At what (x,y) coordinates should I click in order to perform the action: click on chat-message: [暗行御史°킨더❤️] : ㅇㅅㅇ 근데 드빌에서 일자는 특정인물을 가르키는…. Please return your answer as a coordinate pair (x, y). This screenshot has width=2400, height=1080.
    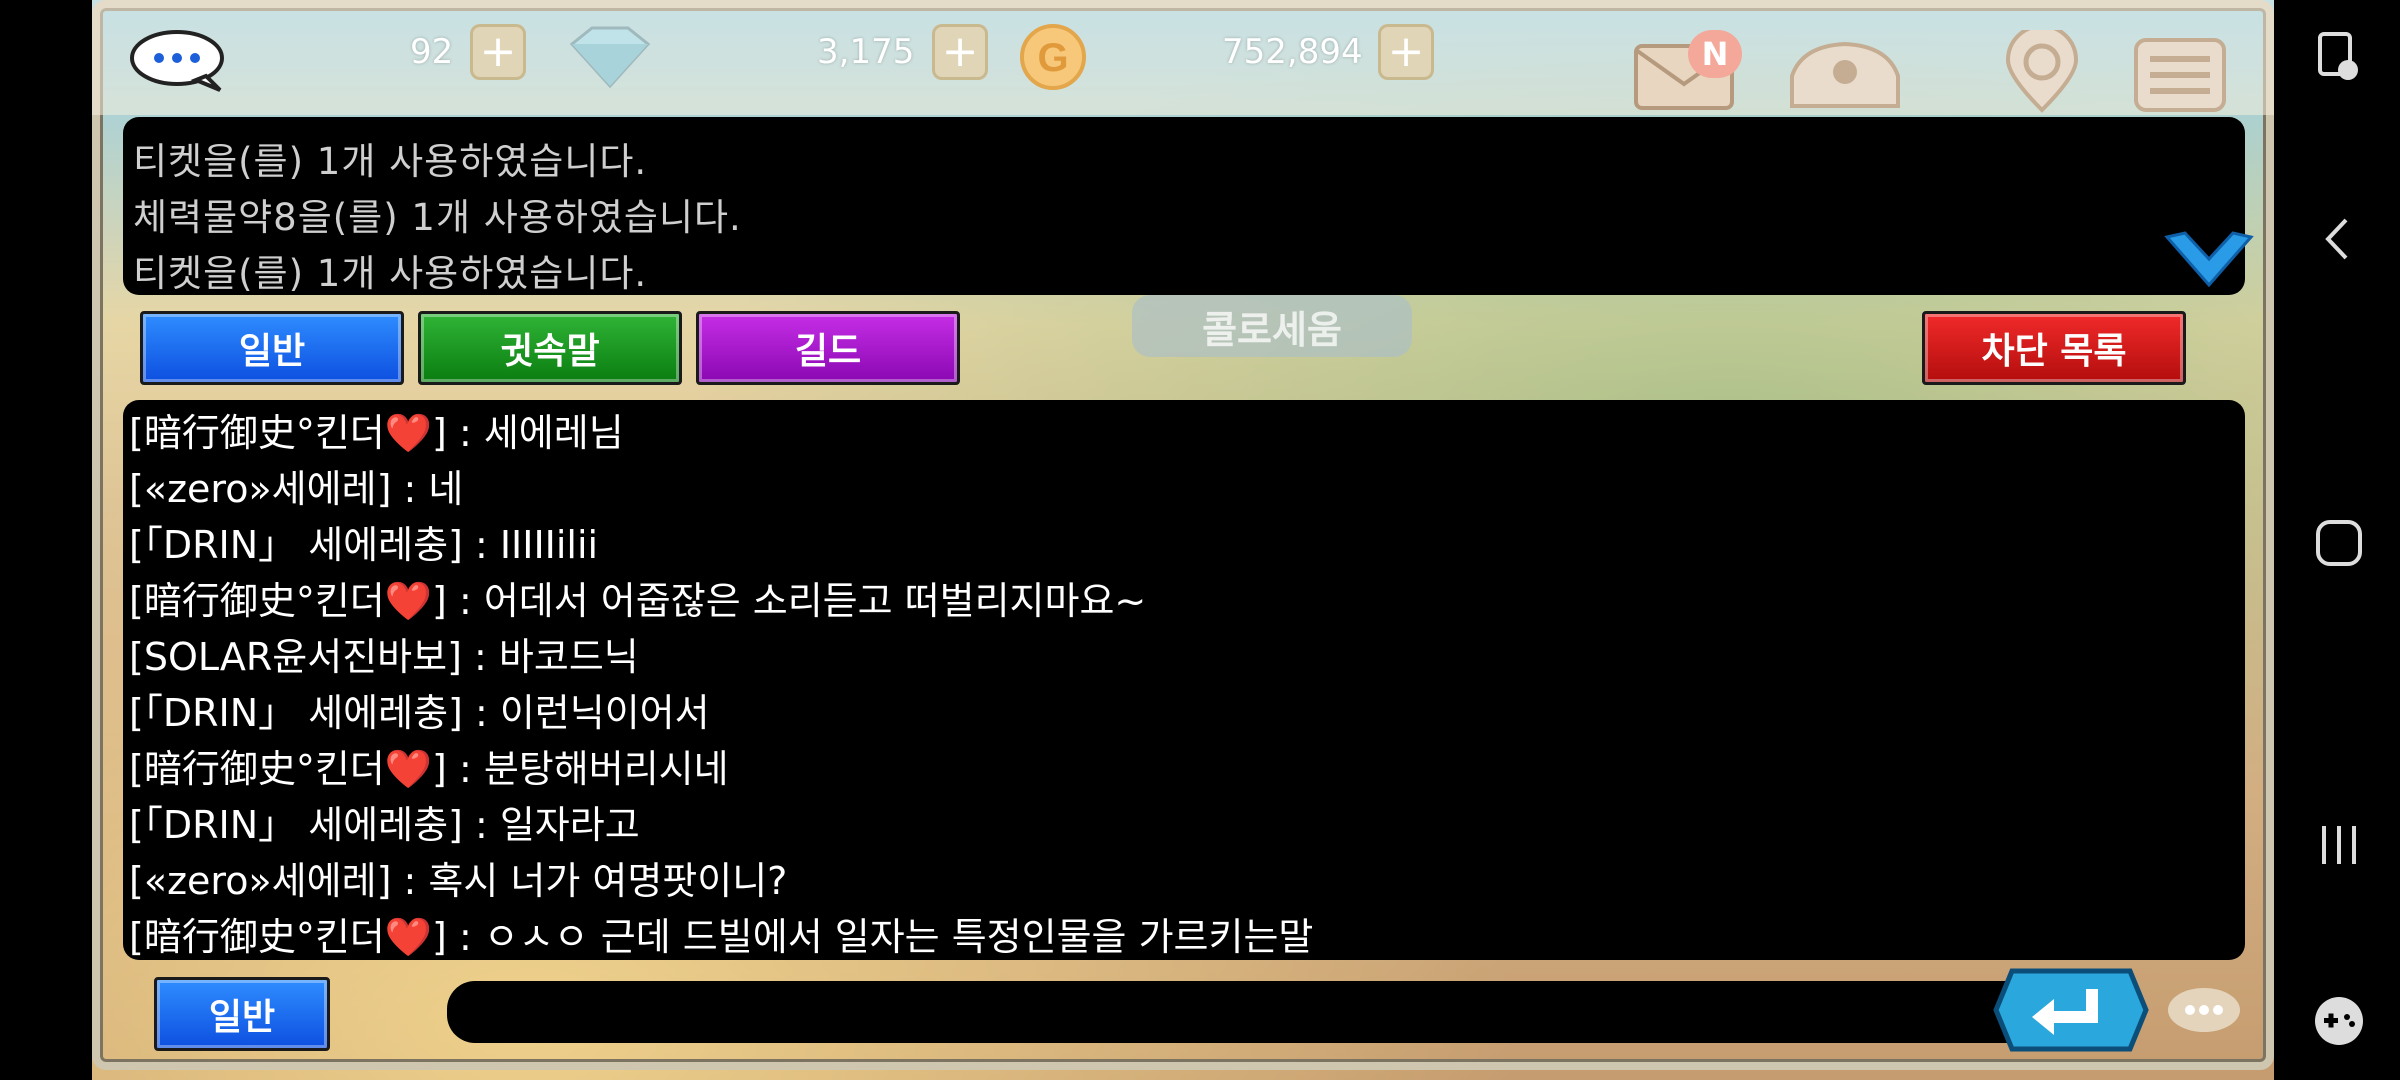
    Looking at the image, I should click on (721, 933).